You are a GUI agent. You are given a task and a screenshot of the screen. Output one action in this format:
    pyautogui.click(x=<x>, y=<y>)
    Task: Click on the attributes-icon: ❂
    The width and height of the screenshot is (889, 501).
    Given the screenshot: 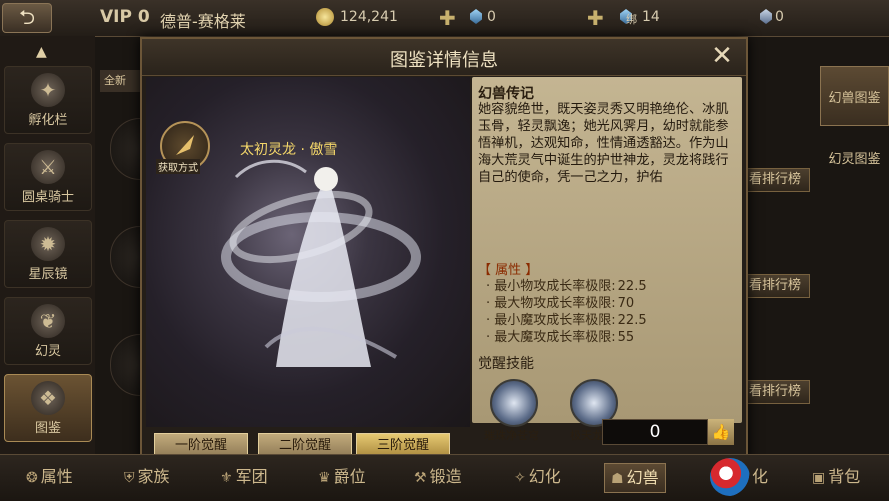 What is the action you would take?
    pyautogui.click(x=32, y=478)
    